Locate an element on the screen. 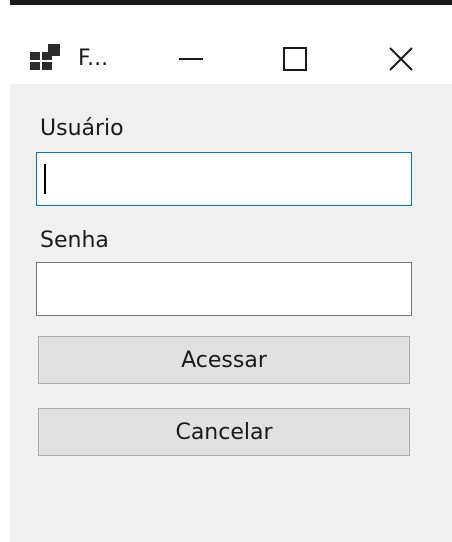  maximize-button is located at coordinates (295, 59).